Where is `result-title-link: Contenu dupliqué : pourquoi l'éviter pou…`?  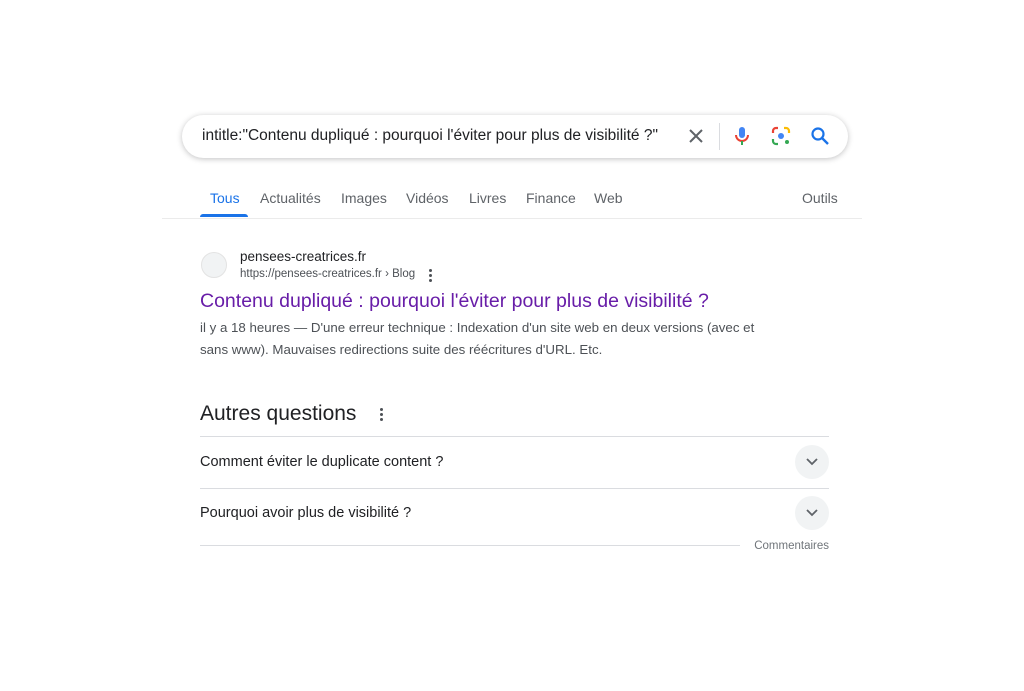 result-title-link: Contenu dupliqué : pourquoi l'éviter pou… is located at coordinates (454, 301).